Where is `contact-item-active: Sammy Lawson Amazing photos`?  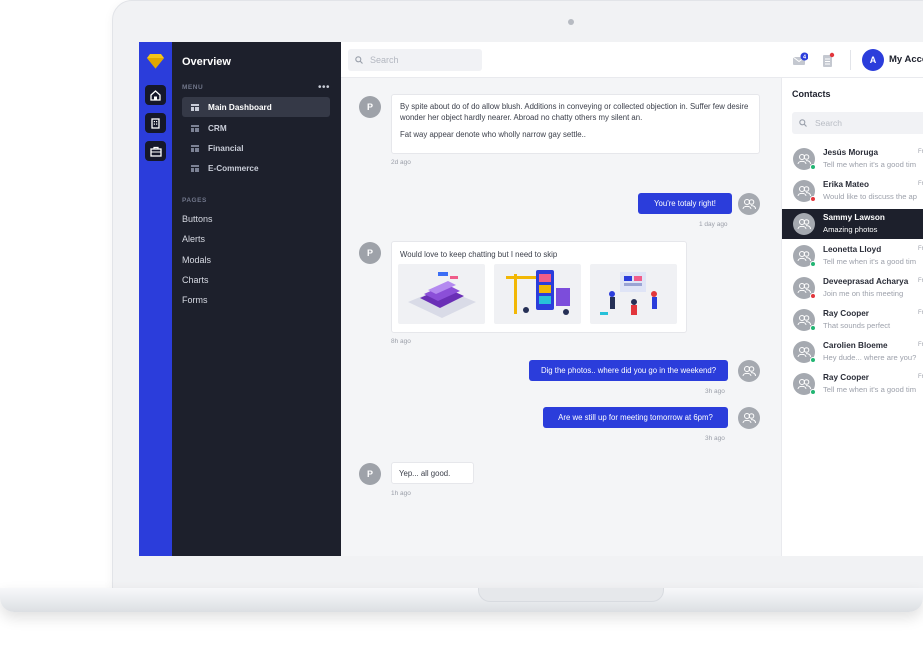
contact-item-active: Sammy Lawson Amazing photos is located at coordinates (852, 224).